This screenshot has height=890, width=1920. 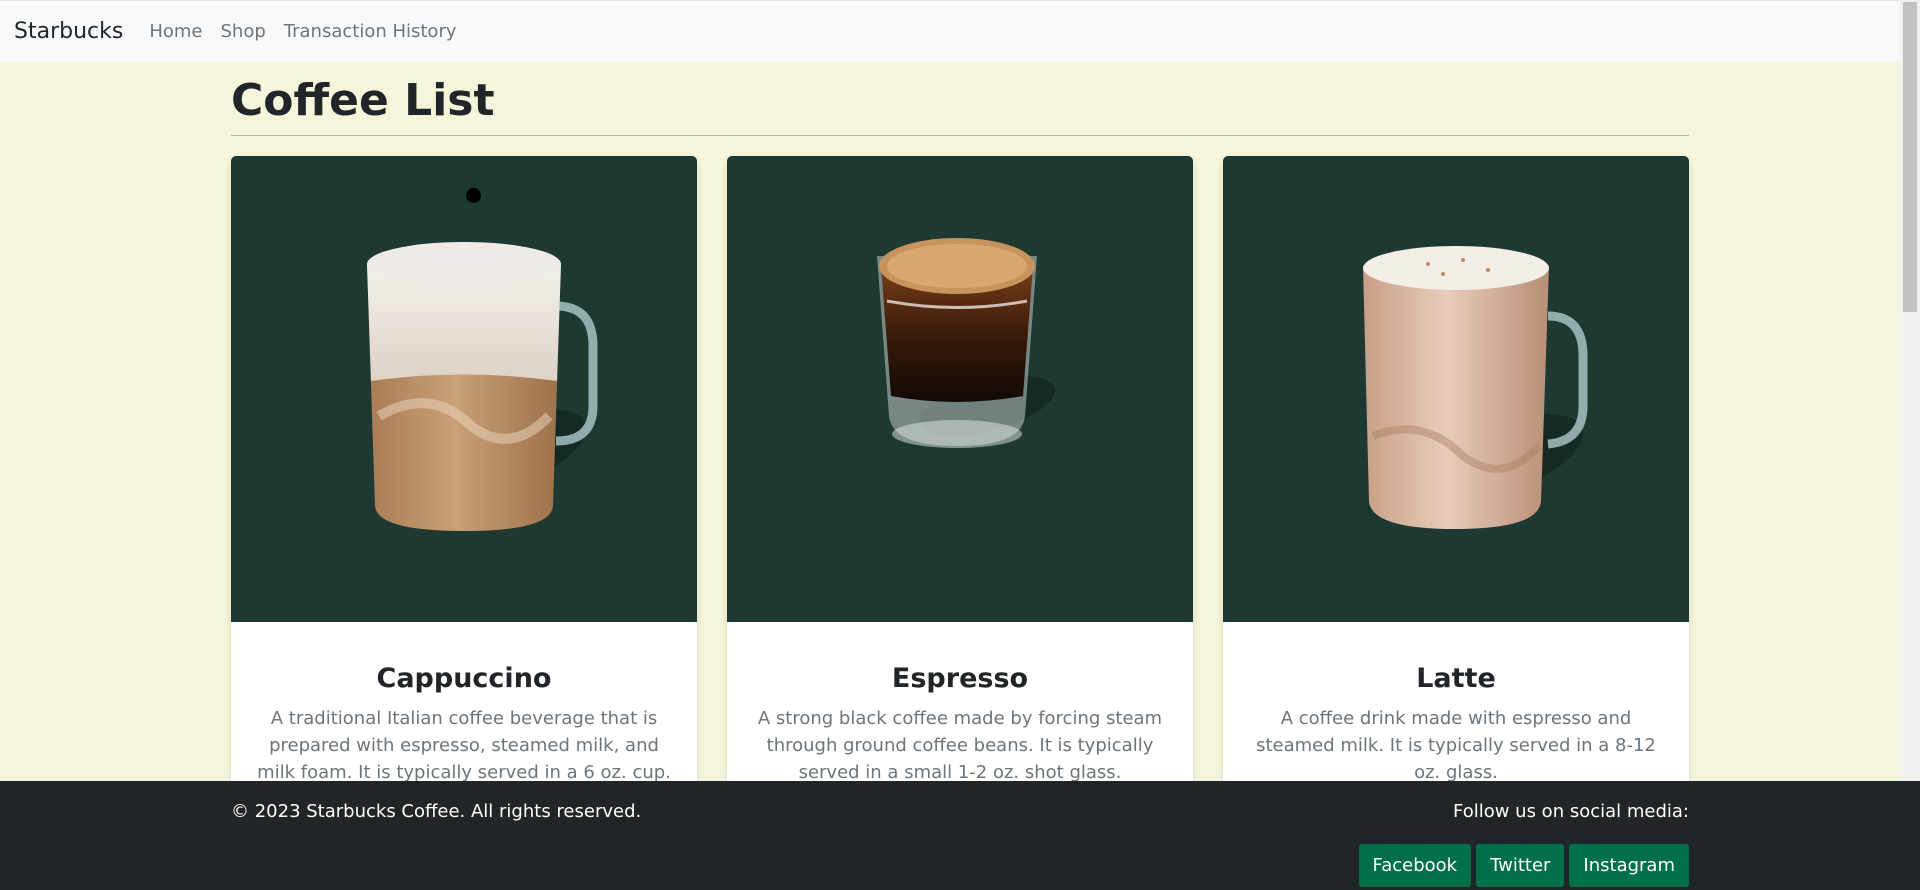 What do you see at coordinates (370, 31) in the screenshot?
I see `nav-link-transaction-history: Transaction History` at bounding box center [370, 31].